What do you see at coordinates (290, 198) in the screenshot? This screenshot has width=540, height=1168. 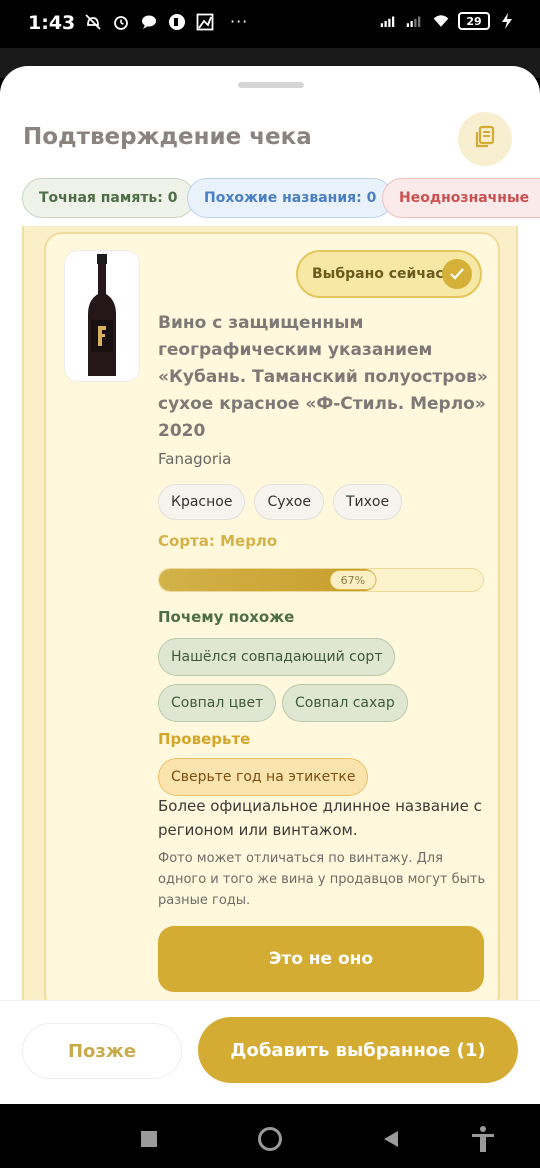 I see `filter-similar-names: Похожие названия: 0` at bounding box center [290, 198].